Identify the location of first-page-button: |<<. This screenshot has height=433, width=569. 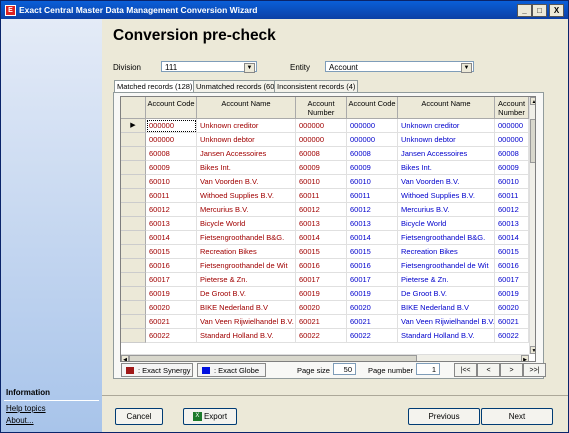
(465, 370).